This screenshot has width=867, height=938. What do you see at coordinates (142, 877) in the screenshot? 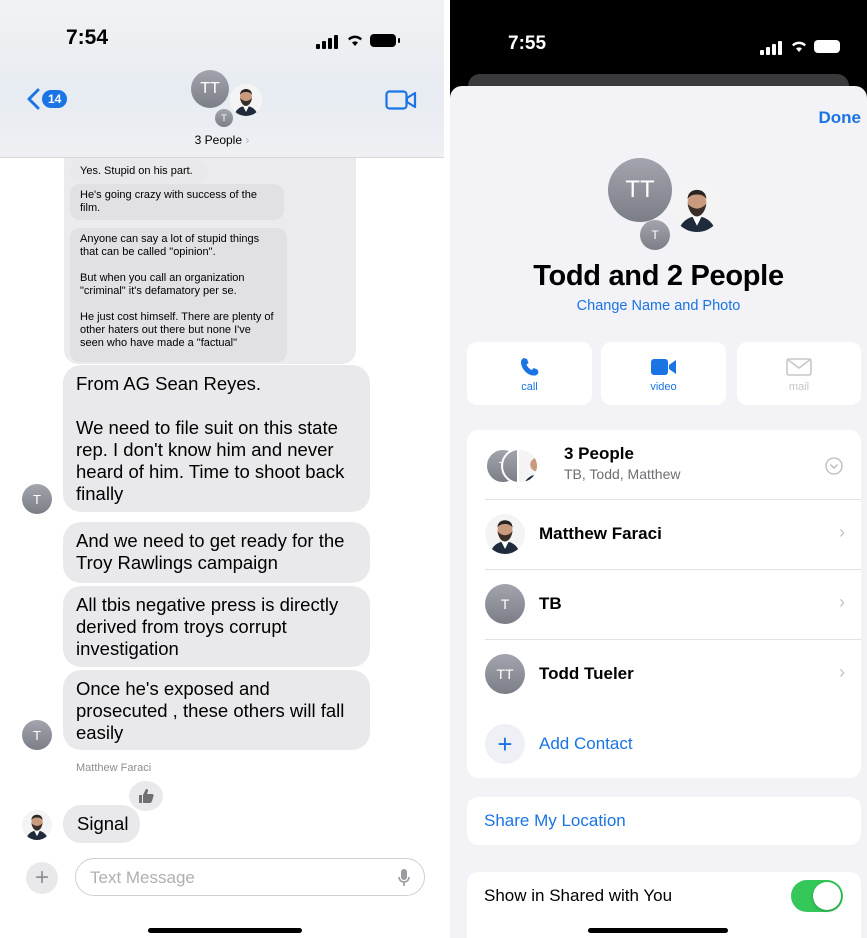
I see `message-input-placeholder: Text Message` at bounding box center [142, 877].